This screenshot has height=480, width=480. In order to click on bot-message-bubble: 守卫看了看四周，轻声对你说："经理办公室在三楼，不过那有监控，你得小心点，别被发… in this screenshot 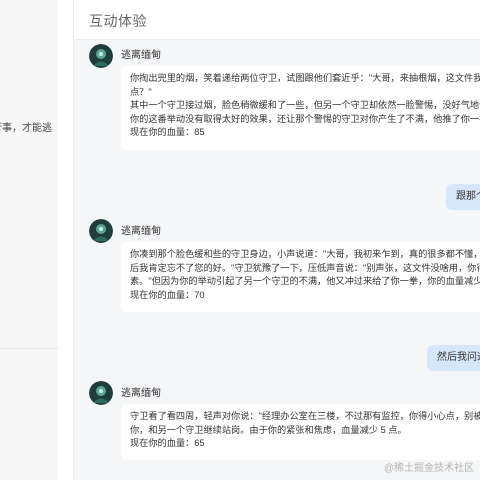, I will do `click(300, 432)`.